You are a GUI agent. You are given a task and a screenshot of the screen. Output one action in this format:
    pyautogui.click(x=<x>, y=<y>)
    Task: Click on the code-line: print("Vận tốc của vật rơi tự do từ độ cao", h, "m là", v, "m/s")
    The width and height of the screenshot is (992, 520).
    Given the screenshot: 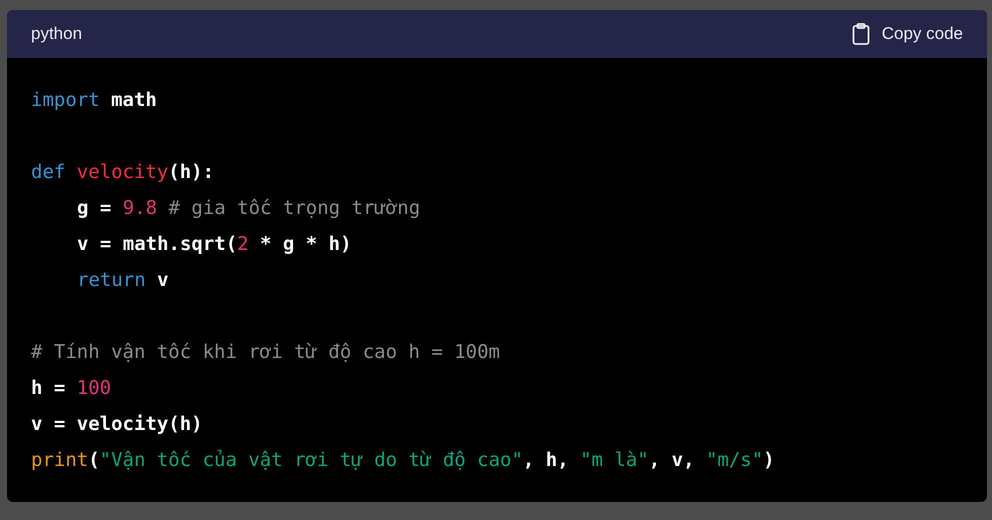 What is the action you would take?
    pyautogui.click(x=403, y=460)
    